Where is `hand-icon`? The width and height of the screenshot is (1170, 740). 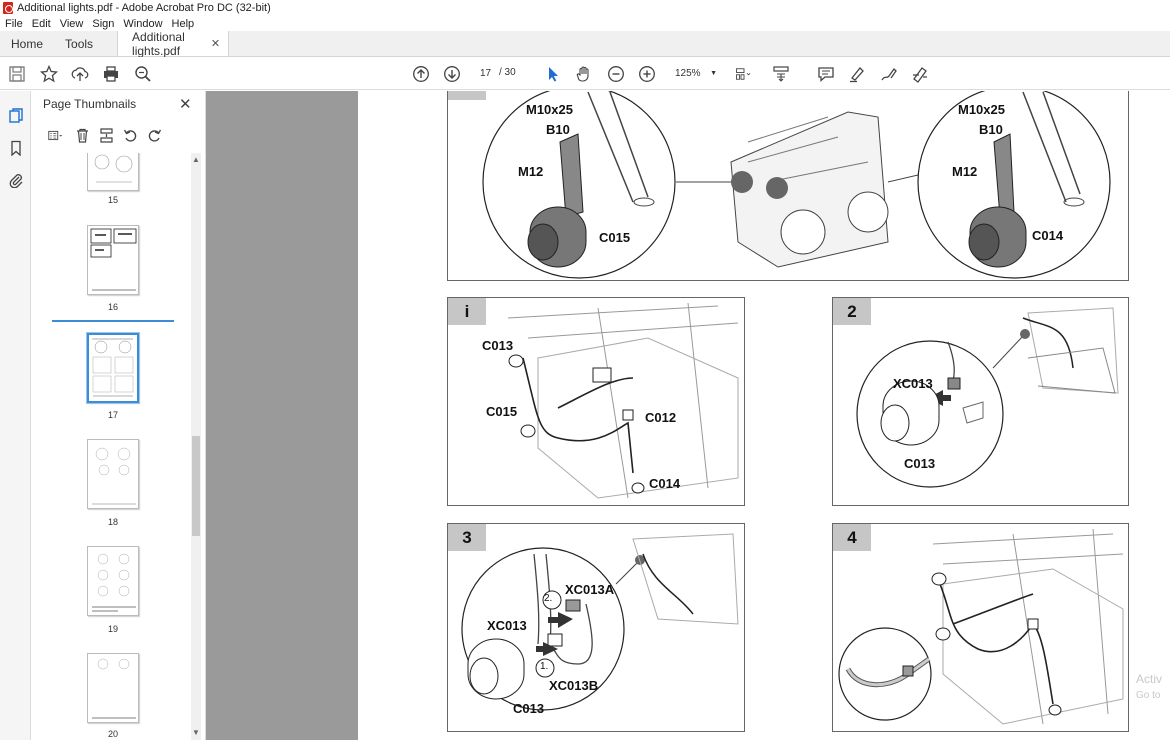
hand-icon is located at coordinates (584, 74).